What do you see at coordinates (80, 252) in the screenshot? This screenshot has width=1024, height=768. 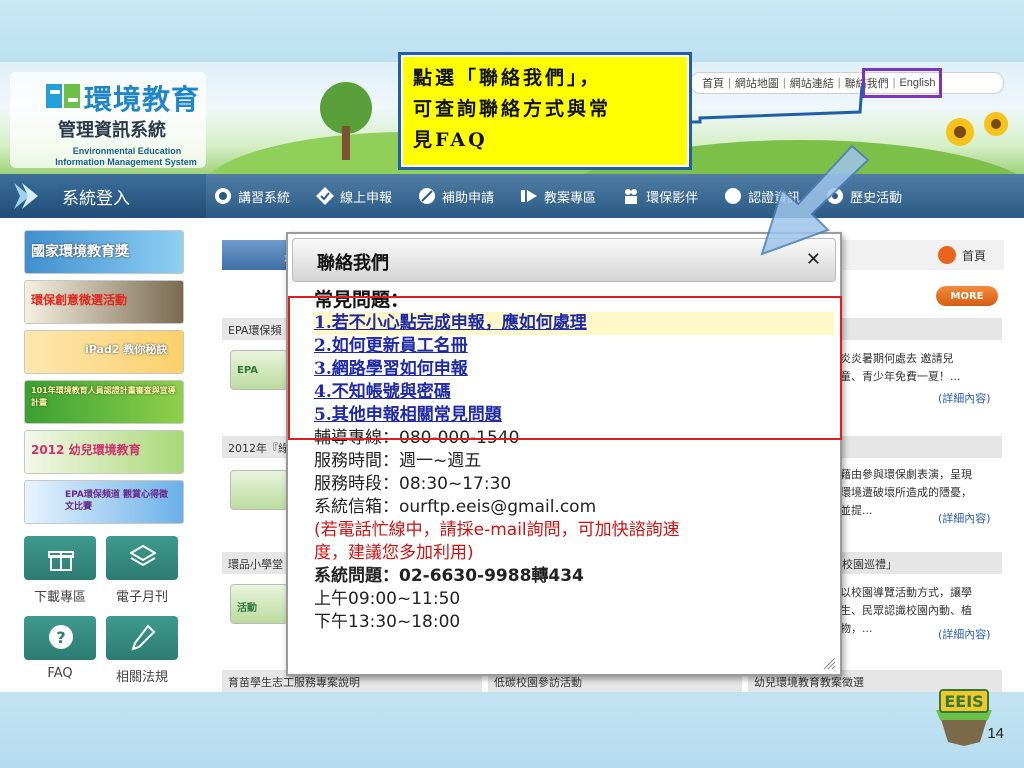 I see `sidebar-banner-label: 國家環境教育獎` at bounding box center [80, 252].